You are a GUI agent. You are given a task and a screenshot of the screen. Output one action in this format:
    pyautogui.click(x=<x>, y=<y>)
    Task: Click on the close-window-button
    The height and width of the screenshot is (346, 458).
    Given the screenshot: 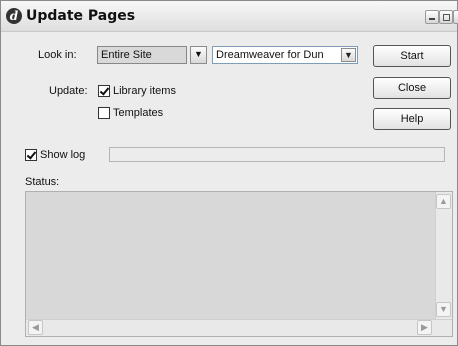 What is the action you would take?
    pyautogui.click(x=455, y=17)
    